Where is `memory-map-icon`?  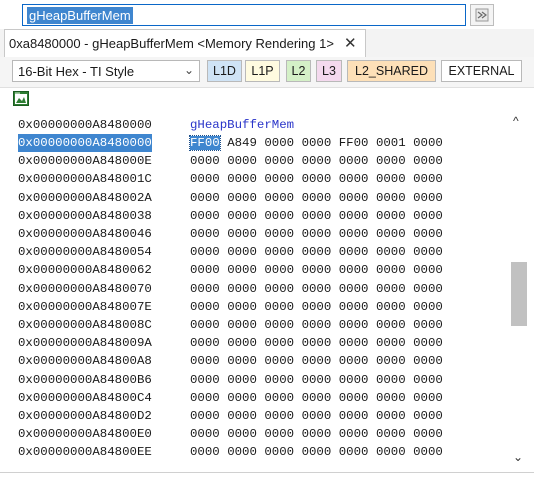
memory-map-icon is located at coordinates (21, 98).